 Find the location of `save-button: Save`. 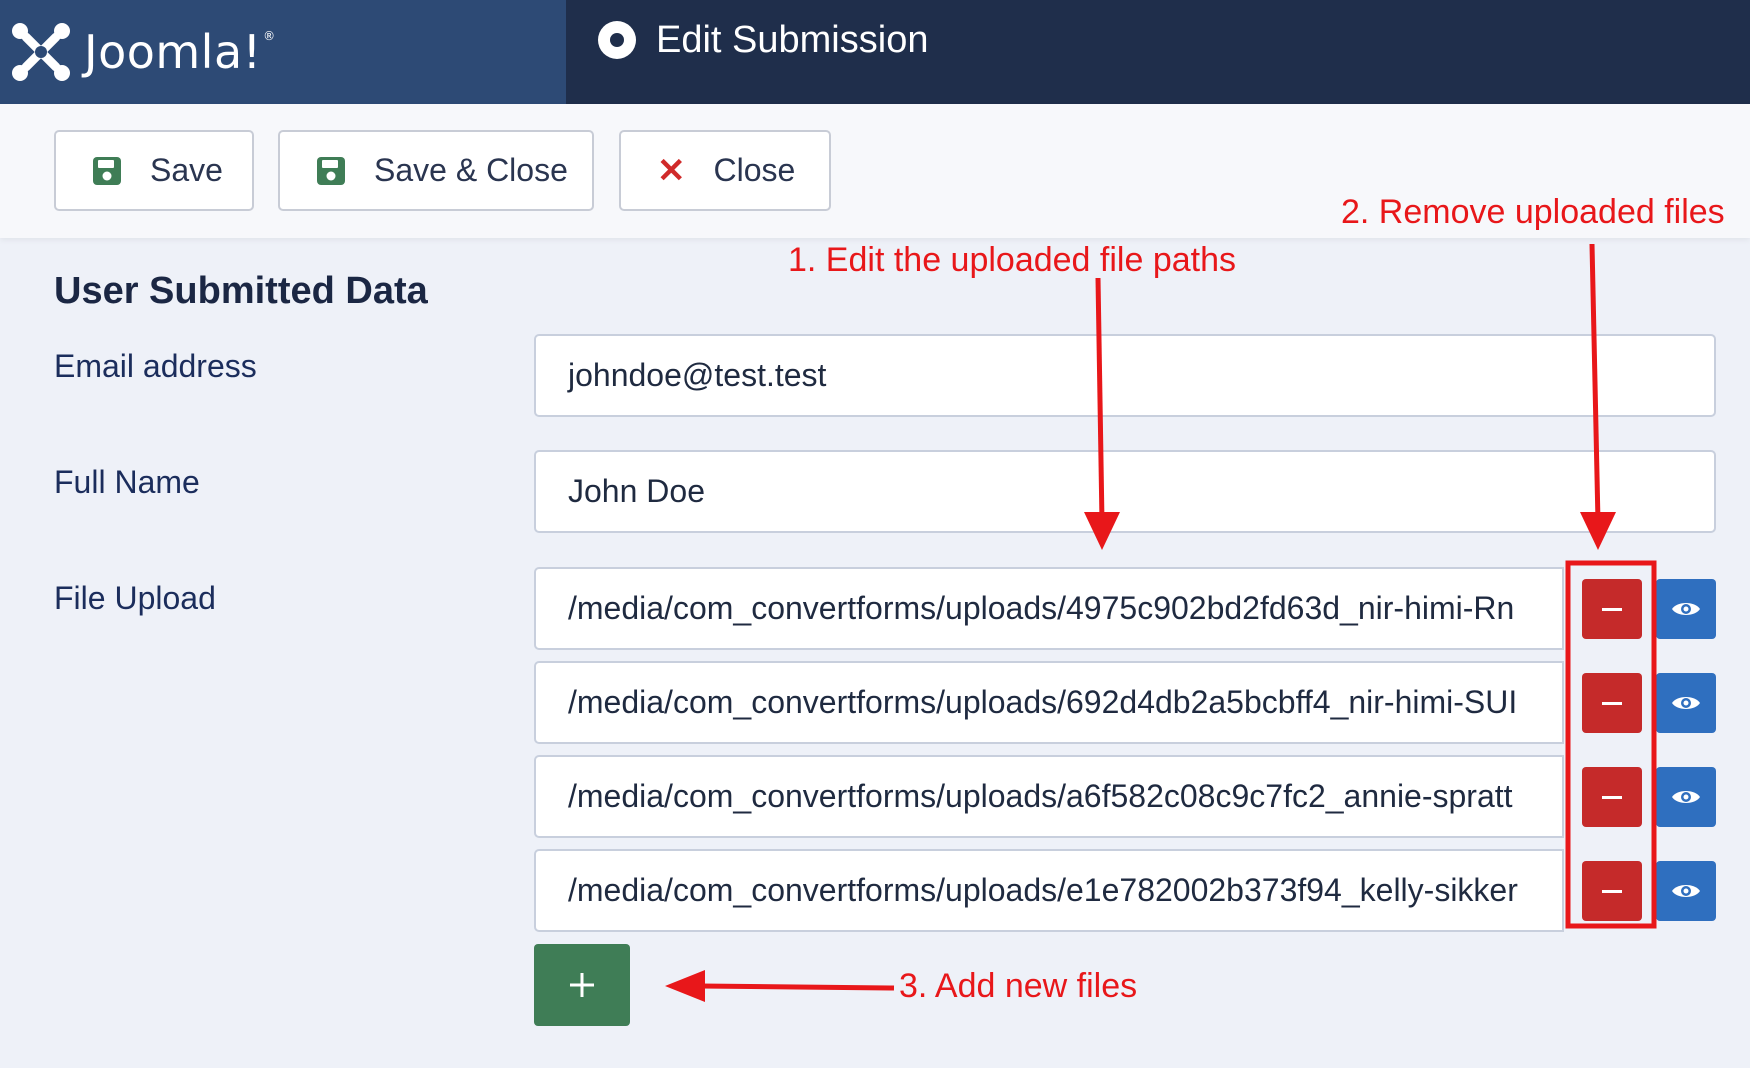

save-button: Save is located at coordinates (154, 170).